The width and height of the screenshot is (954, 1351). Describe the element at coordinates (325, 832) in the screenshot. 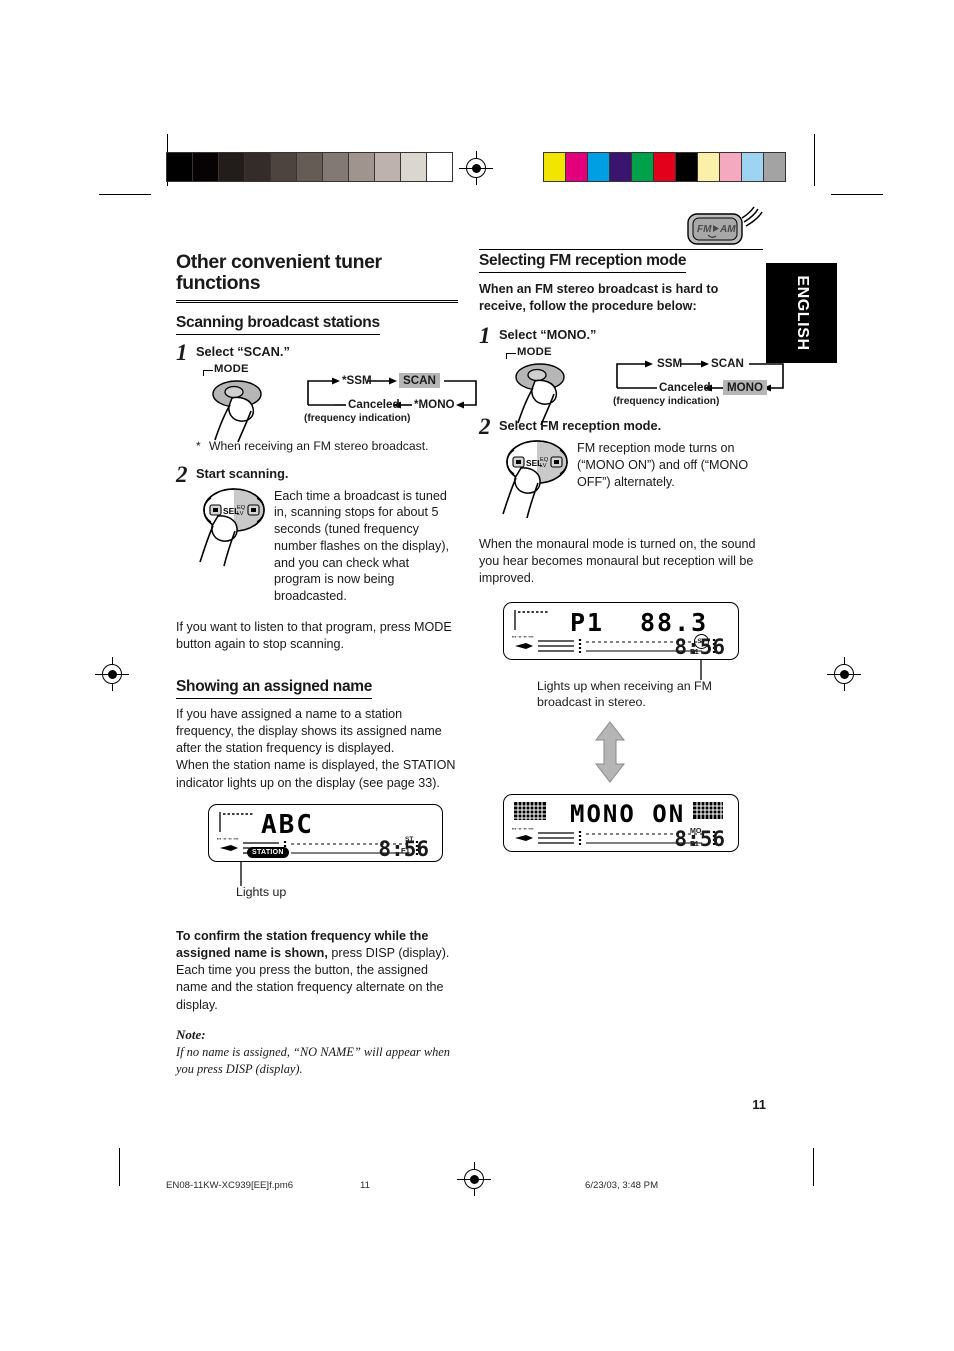

I see `lcd-display-assigned-name: ▪▪▪ ·▪▪ ·▪▪ ·▪▪▪ ABC ST F1 STATION 8:56` at that location.